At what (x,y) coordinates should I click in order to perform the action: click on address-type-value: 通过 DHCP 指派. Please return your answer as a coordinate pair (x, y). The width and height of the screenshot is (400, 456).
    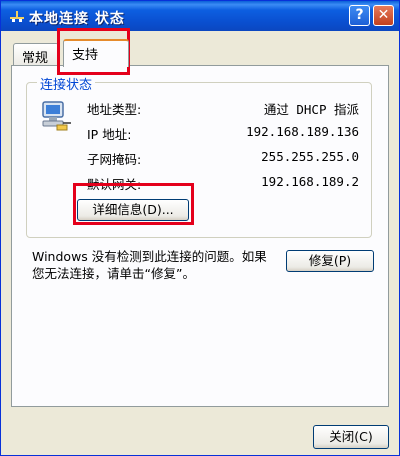
    Looking at the image, I should click on (311, 109).